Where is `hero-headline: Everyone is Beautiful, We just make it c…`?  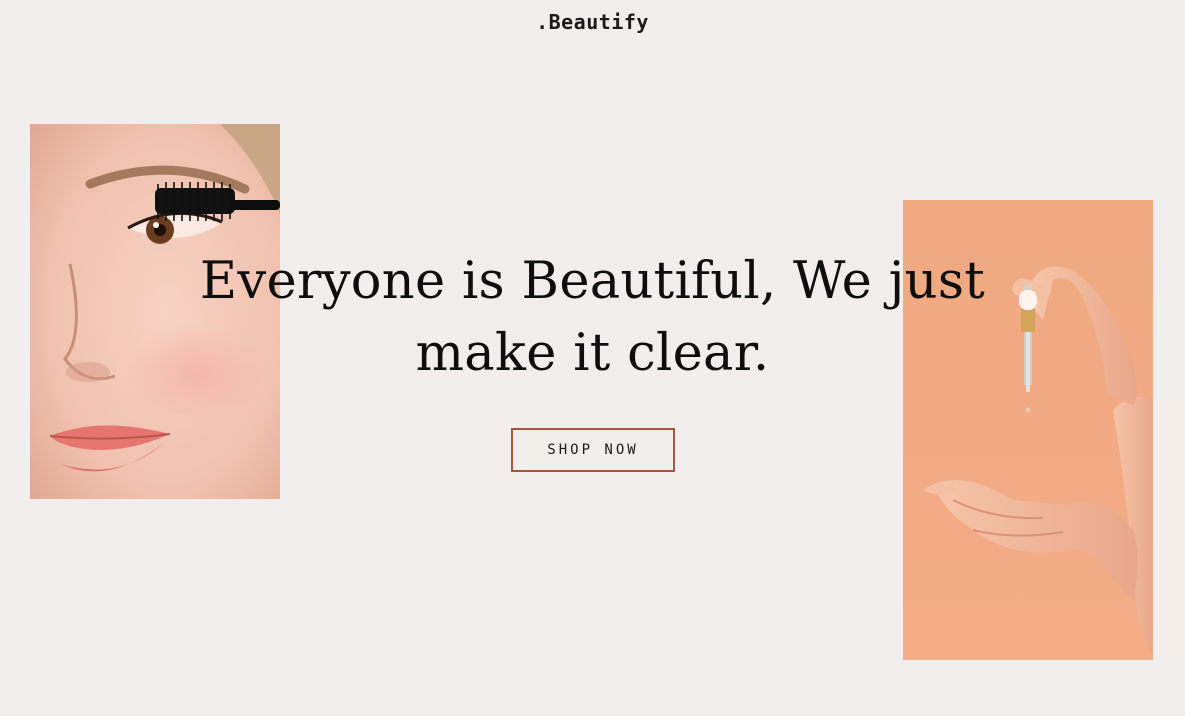 hero-headline: Everyone is Beautiful, We just make it c… is located at coordinates (592, 317).